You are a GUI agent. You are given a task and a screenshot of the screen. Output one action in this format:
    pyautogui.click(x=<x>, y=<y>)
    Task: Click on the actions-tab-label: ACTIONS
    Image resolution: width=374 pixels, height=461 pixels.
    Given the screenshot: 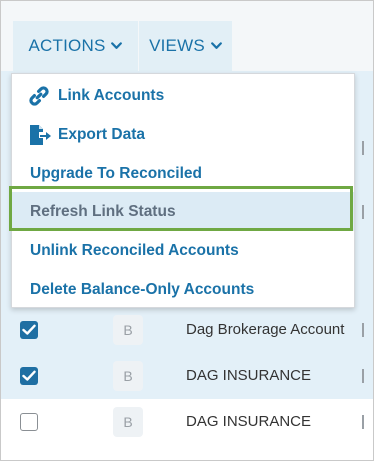 What is the action you would take?
    pyautogui.click(x=67, y=45)
    